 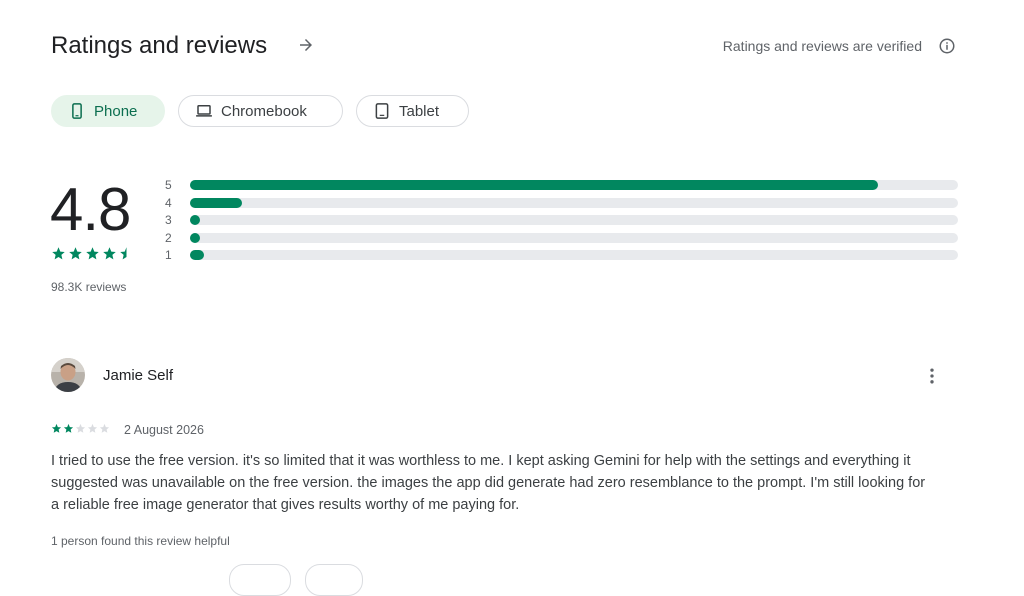 What do you see at coordinates (90, 209) in the screenshot?
I see `average-rating: 4.8` at bounding box center [90, 209].